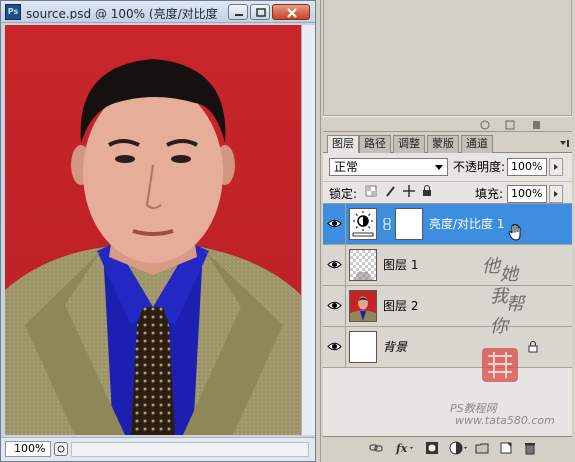 The width and height of the screenshot is (575, 462). I want to click on layers-panel-tabs: 图层 路径 调整 蒙版 通道, so click(447, 144).